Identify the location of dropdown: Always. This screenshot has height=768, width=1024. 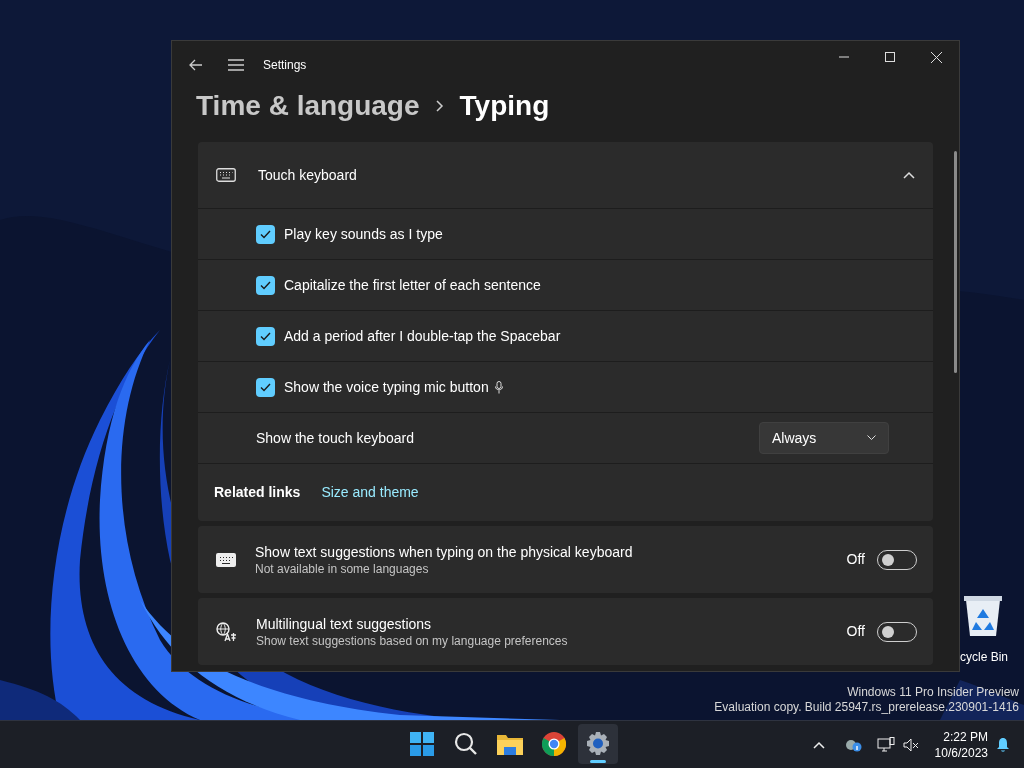
(824, 438).